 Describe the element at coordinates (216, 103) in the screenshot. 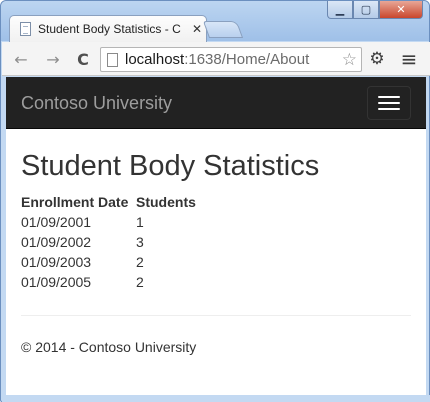

I see `site-navbar: Contoso University` at that location.